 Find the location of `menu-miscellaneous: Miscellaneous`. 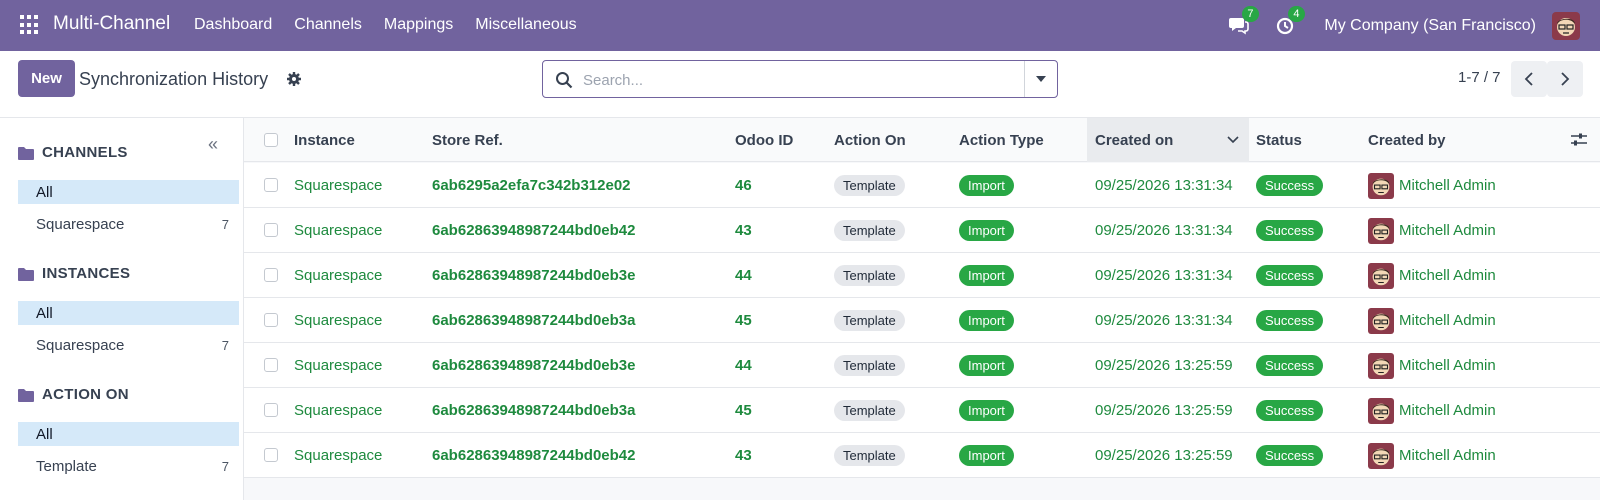

menu-miscellaneous: Miscellaneous is located at coordinates (525, 25).